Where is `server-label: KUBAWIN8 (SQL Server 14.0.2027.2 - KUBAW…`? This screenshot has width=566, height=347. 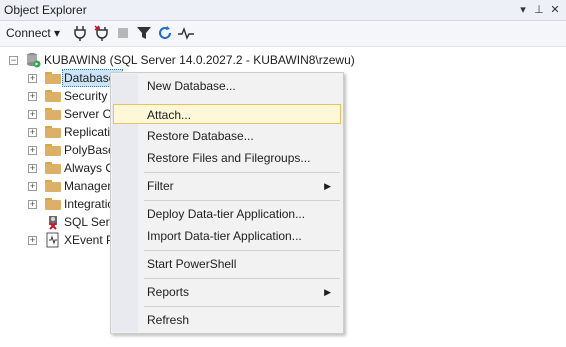
server-label: KUBAWIN8 (SQL Server 14.0.2027.2 - KUBAW… is located at coordinates (199, 60).